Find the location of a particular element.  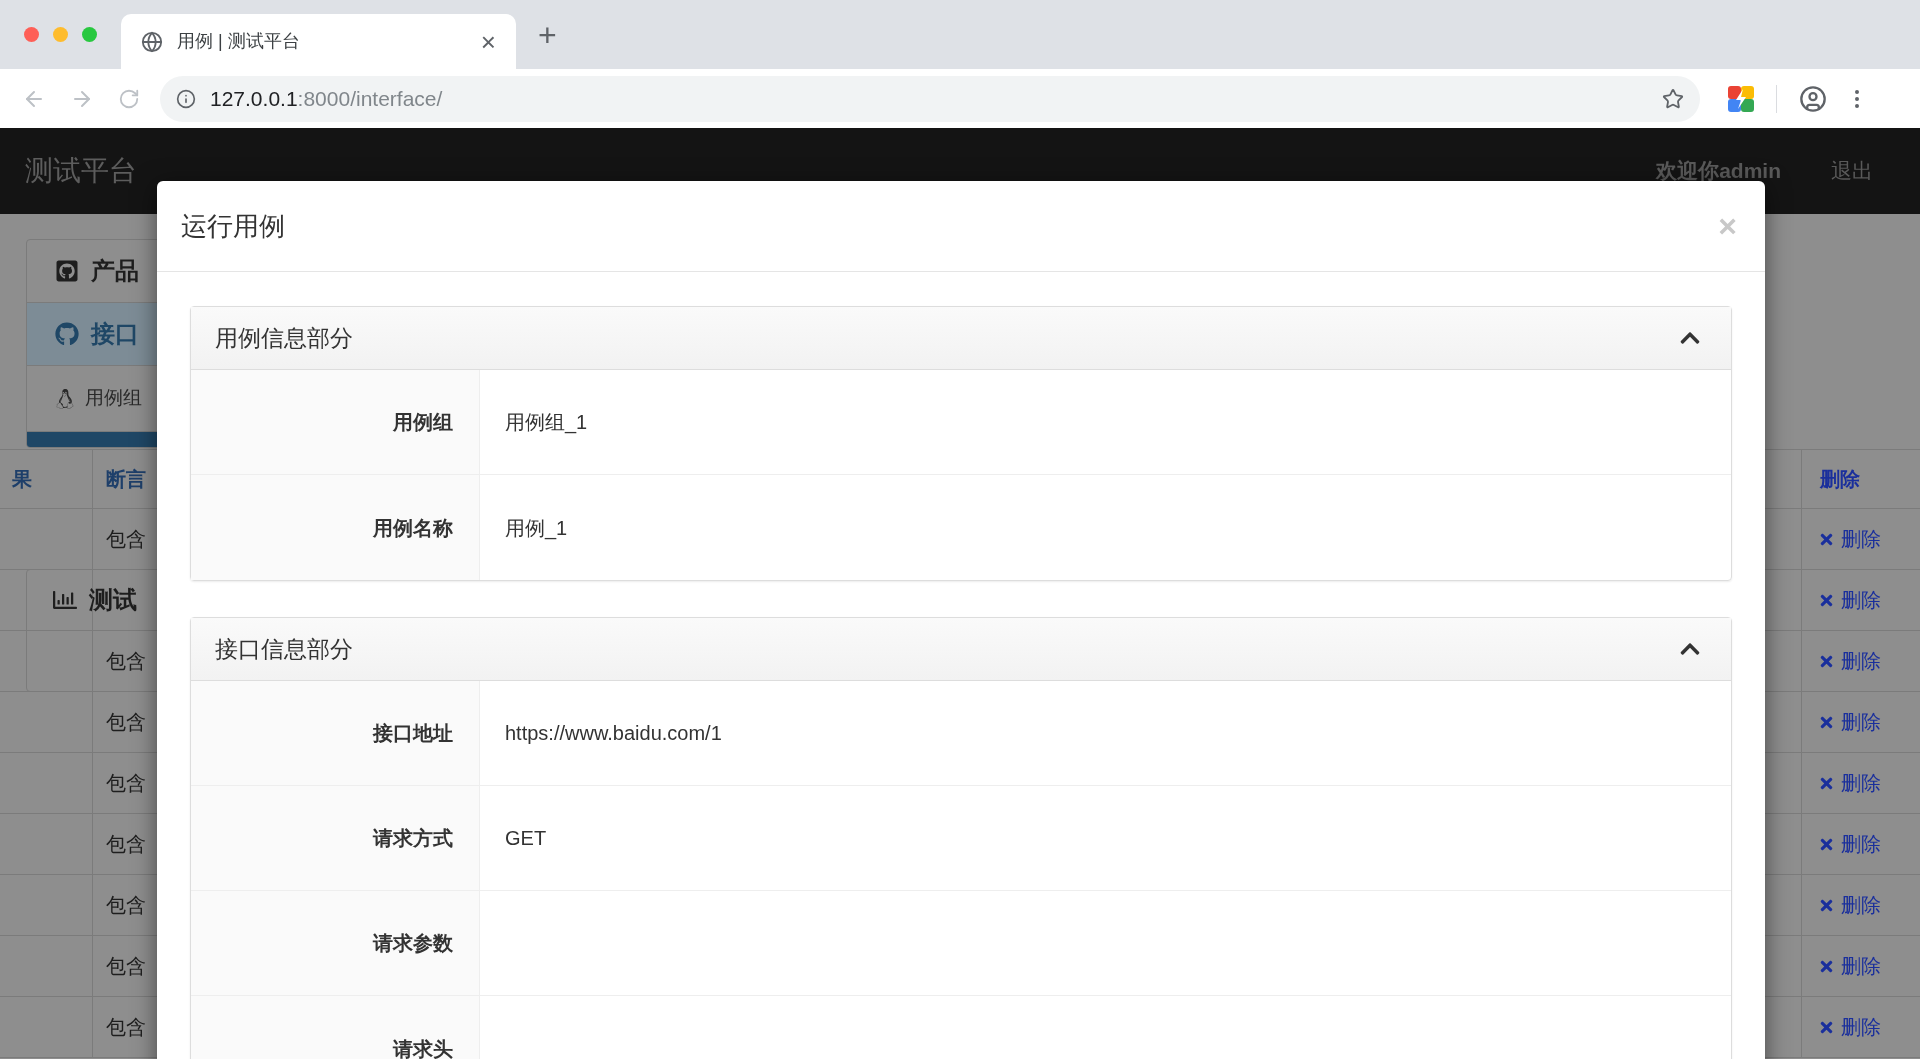

table-header-cell: 果 is located at coordinates (46, 479).